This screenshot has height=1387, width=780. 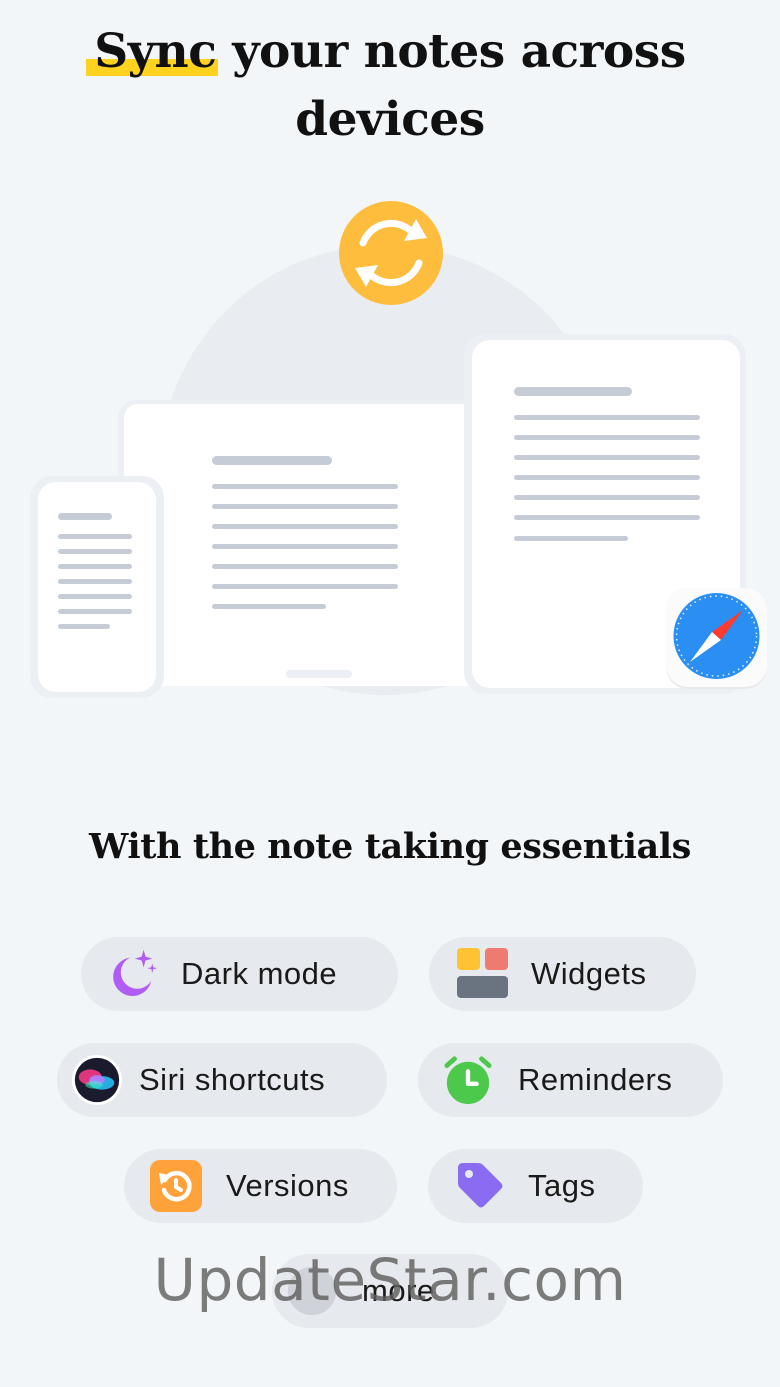 I want to click on chip-label: Siri shortcuts, so click(x=232, y=1079).